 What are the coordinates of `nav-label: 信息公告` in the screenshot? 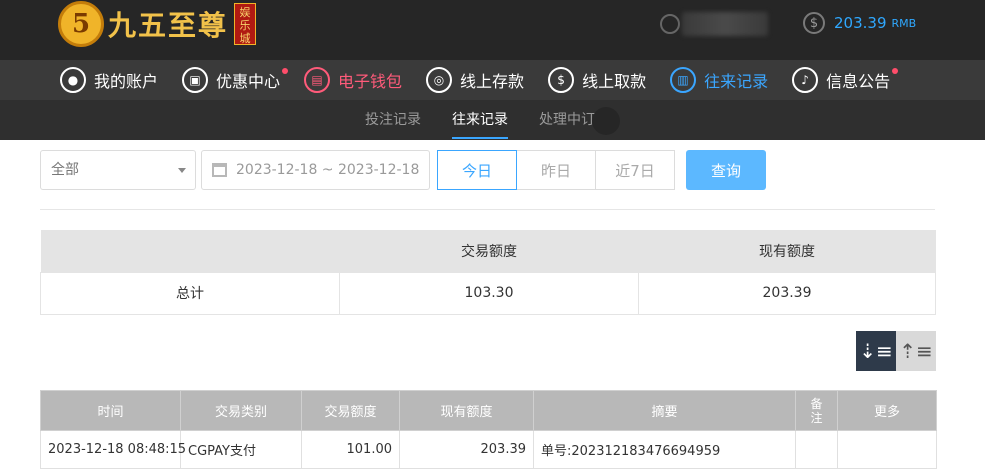 It's located at (858, 81).